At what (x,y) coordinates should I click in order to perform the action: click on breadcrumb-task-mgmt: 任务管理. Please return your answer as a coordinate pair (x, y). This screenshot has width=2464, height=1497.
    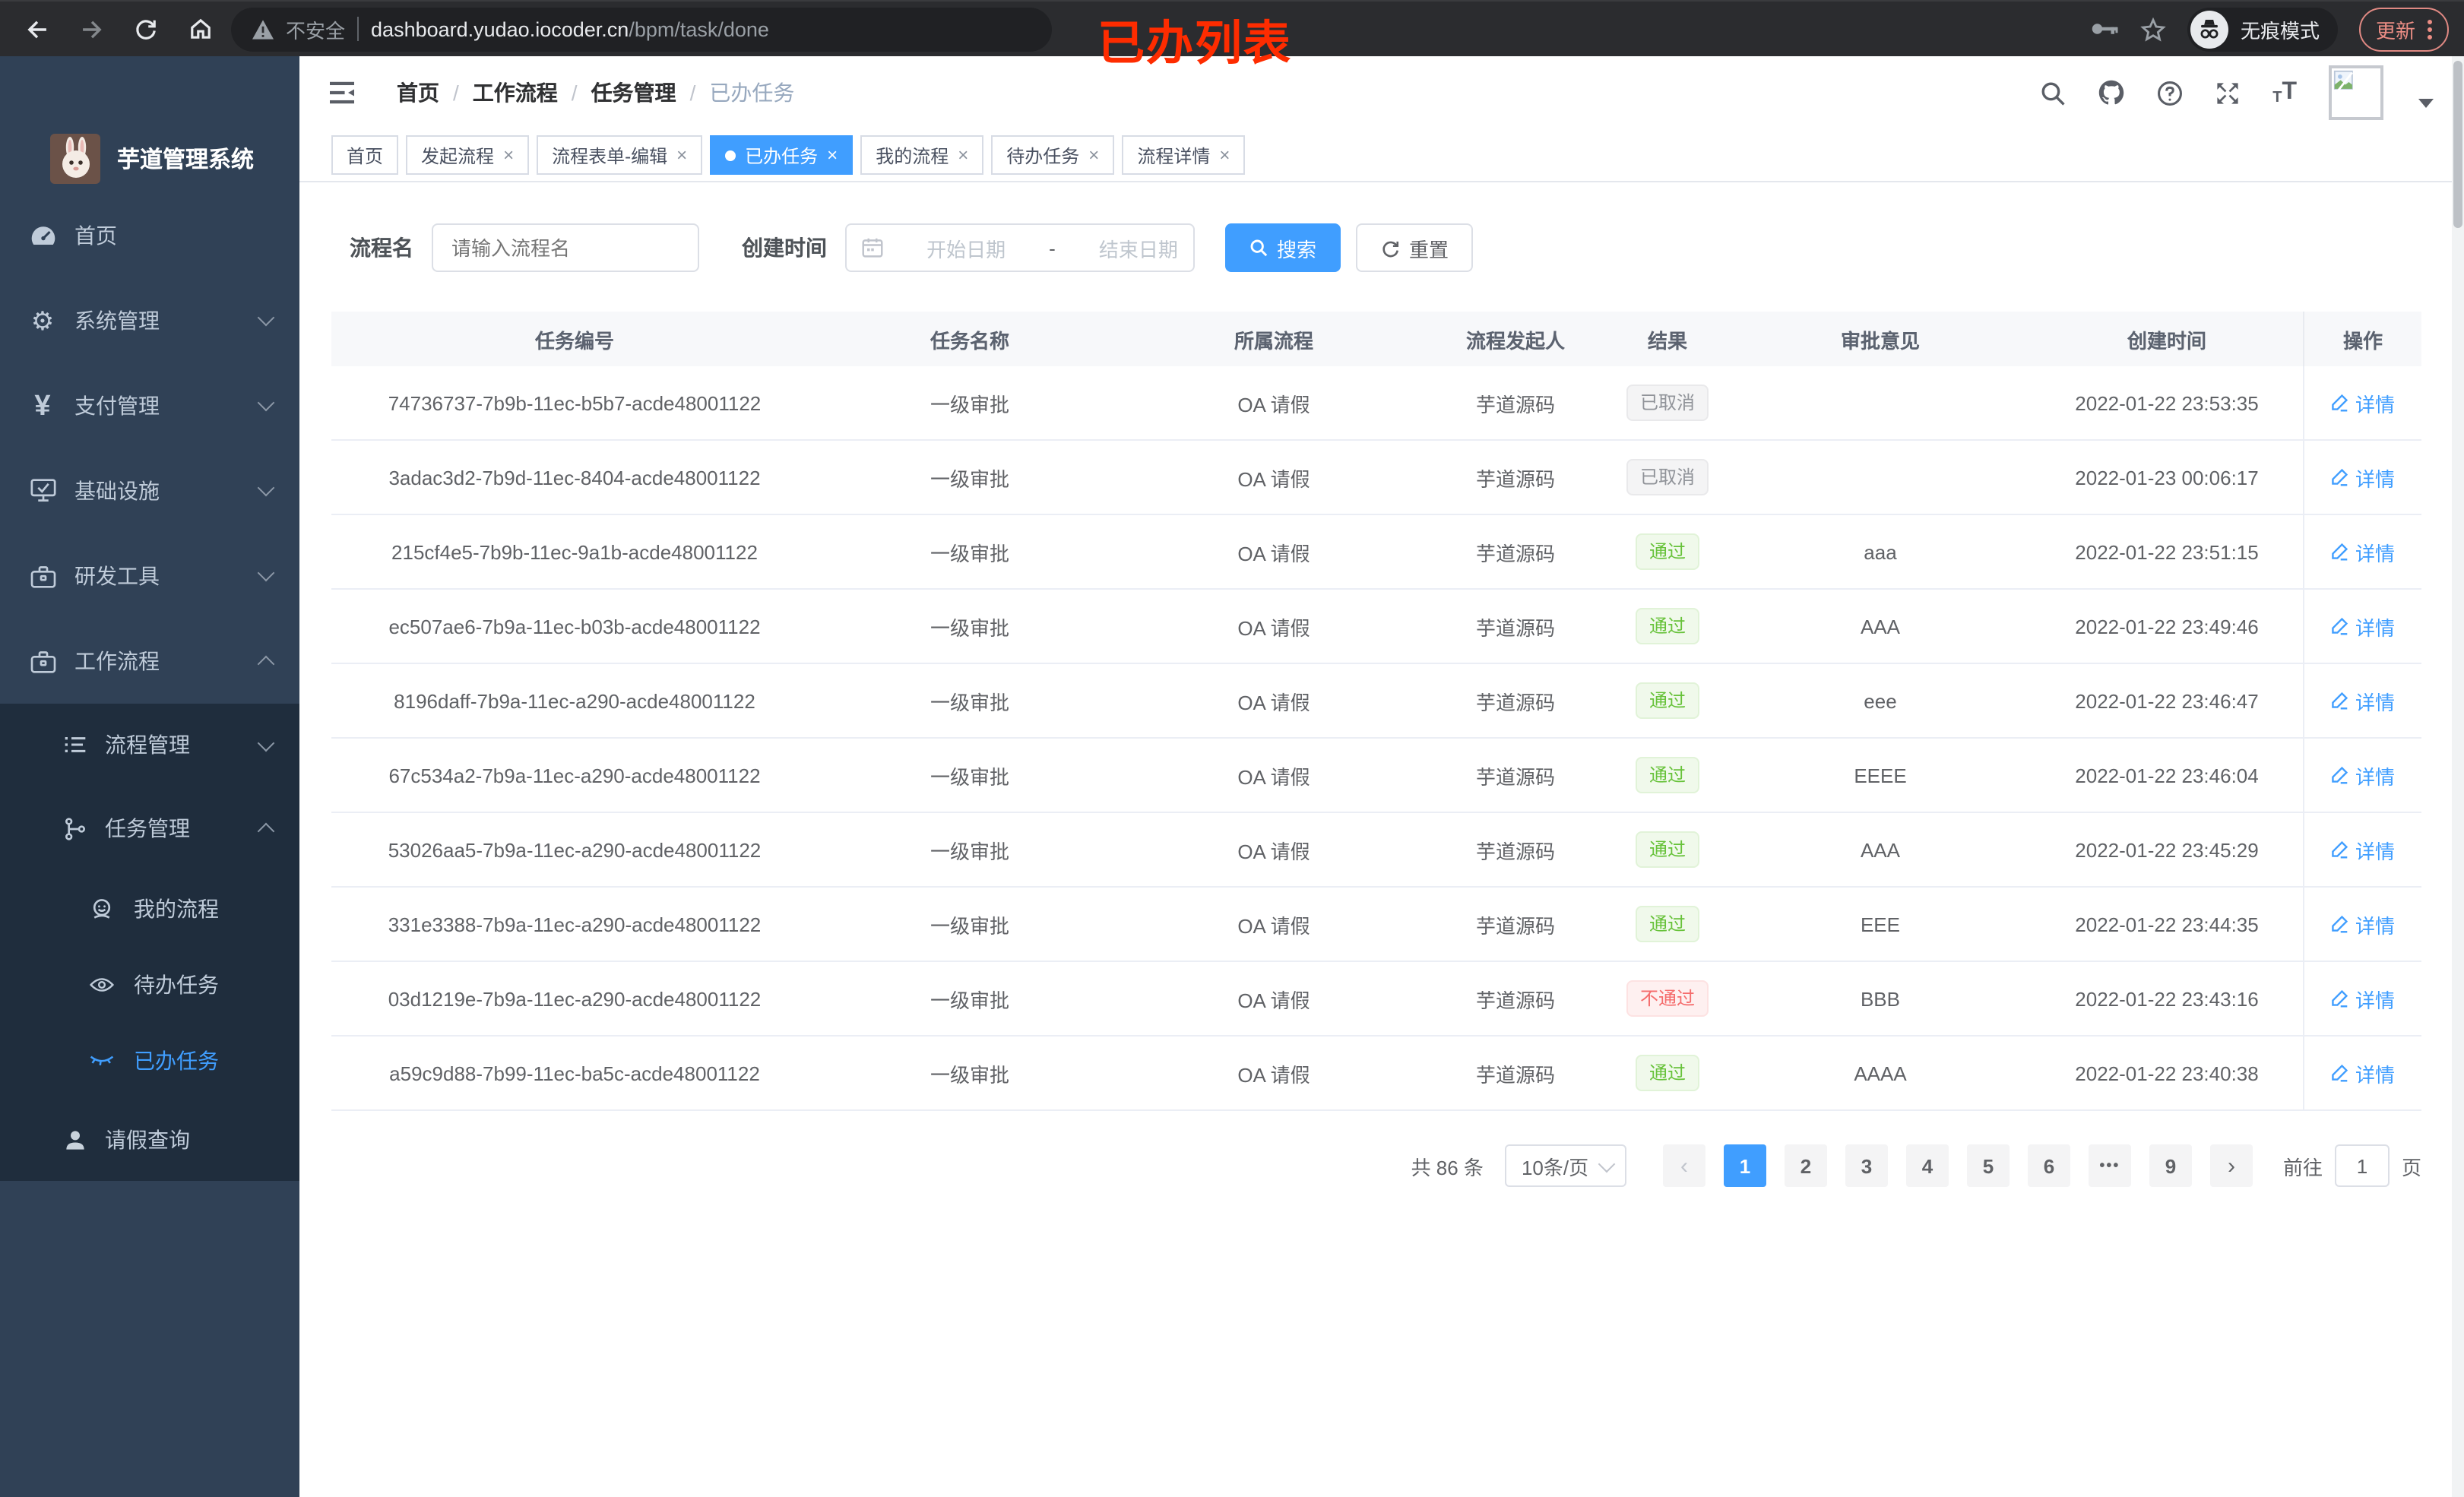
    Looking at the image, I should click on (633, 93).